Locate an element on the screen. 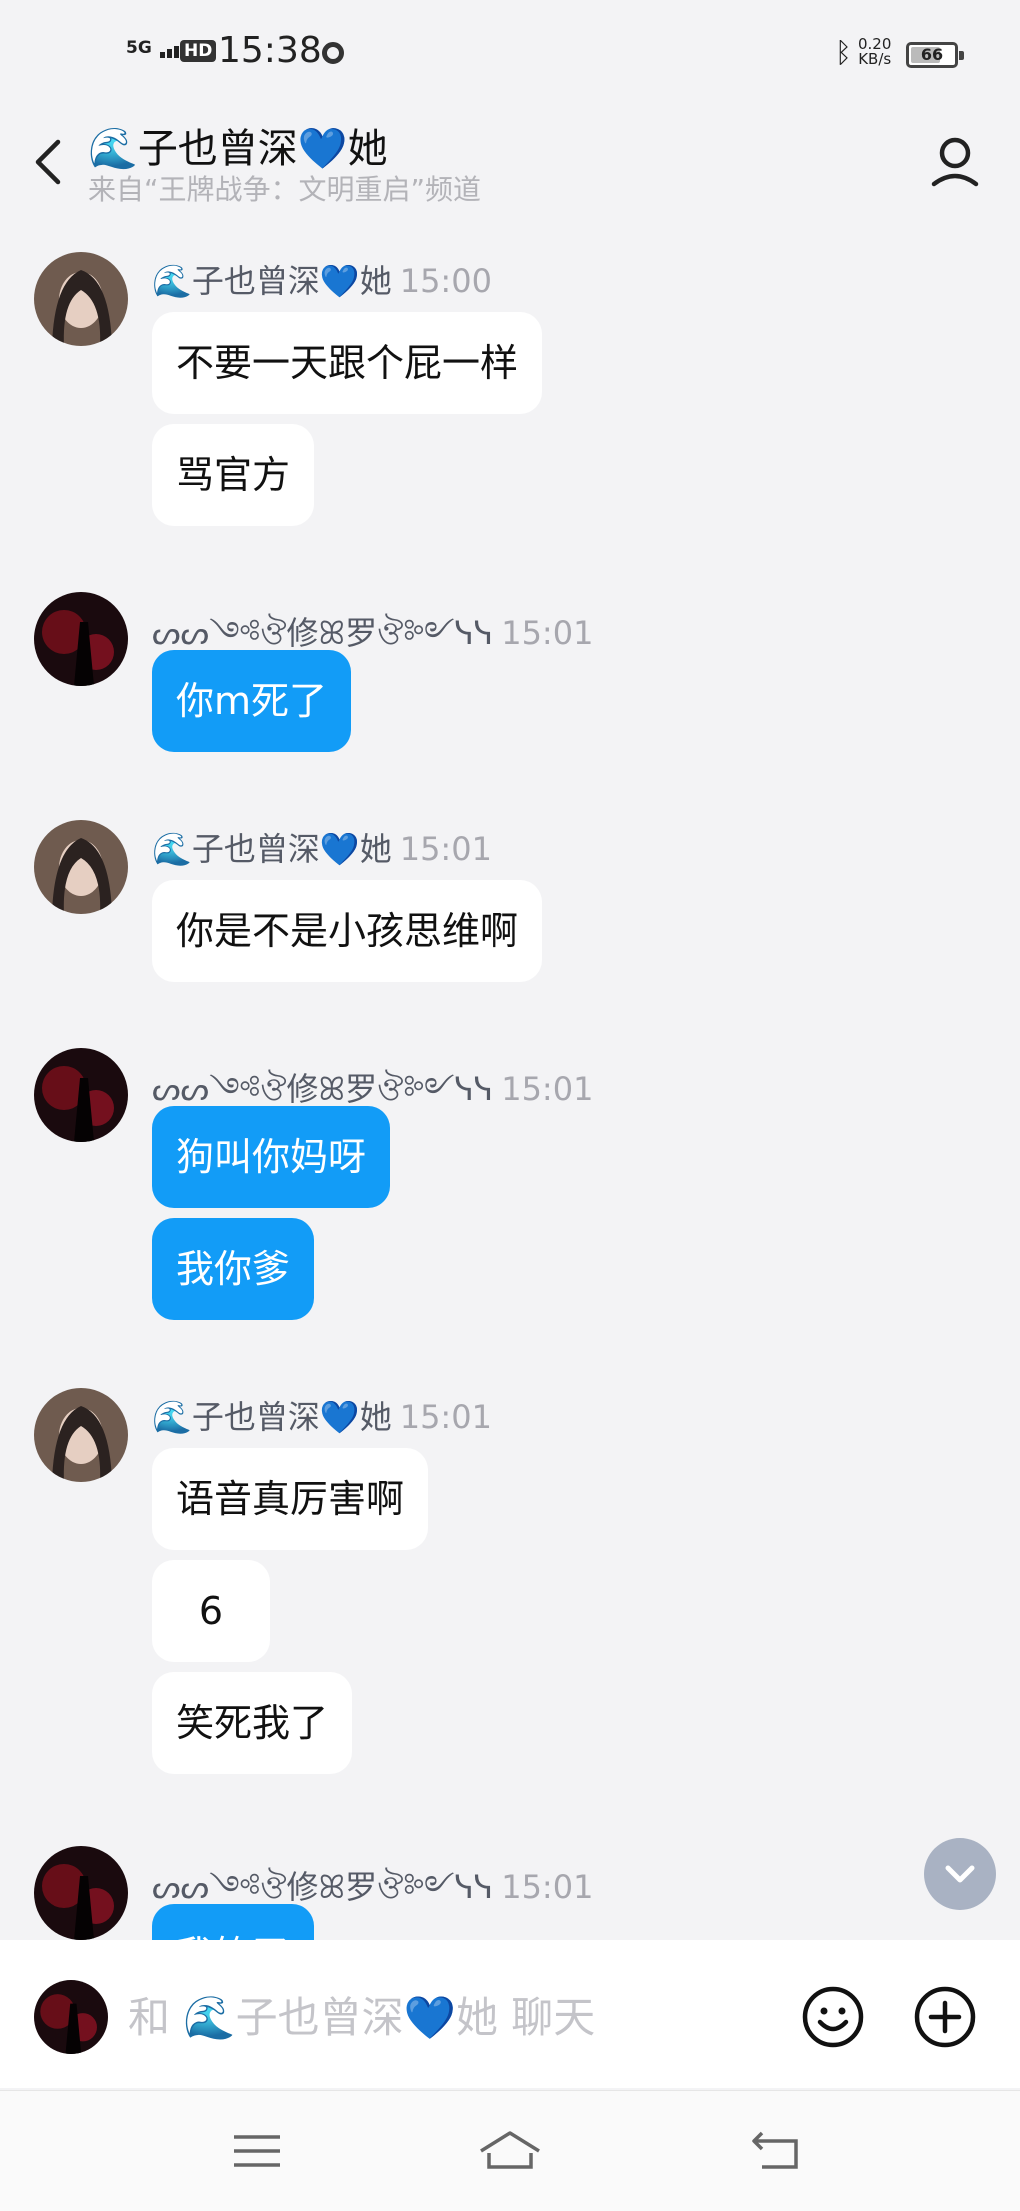  chat-title: 🌊子也曾深💙她 is located at coordinates (238, 149).